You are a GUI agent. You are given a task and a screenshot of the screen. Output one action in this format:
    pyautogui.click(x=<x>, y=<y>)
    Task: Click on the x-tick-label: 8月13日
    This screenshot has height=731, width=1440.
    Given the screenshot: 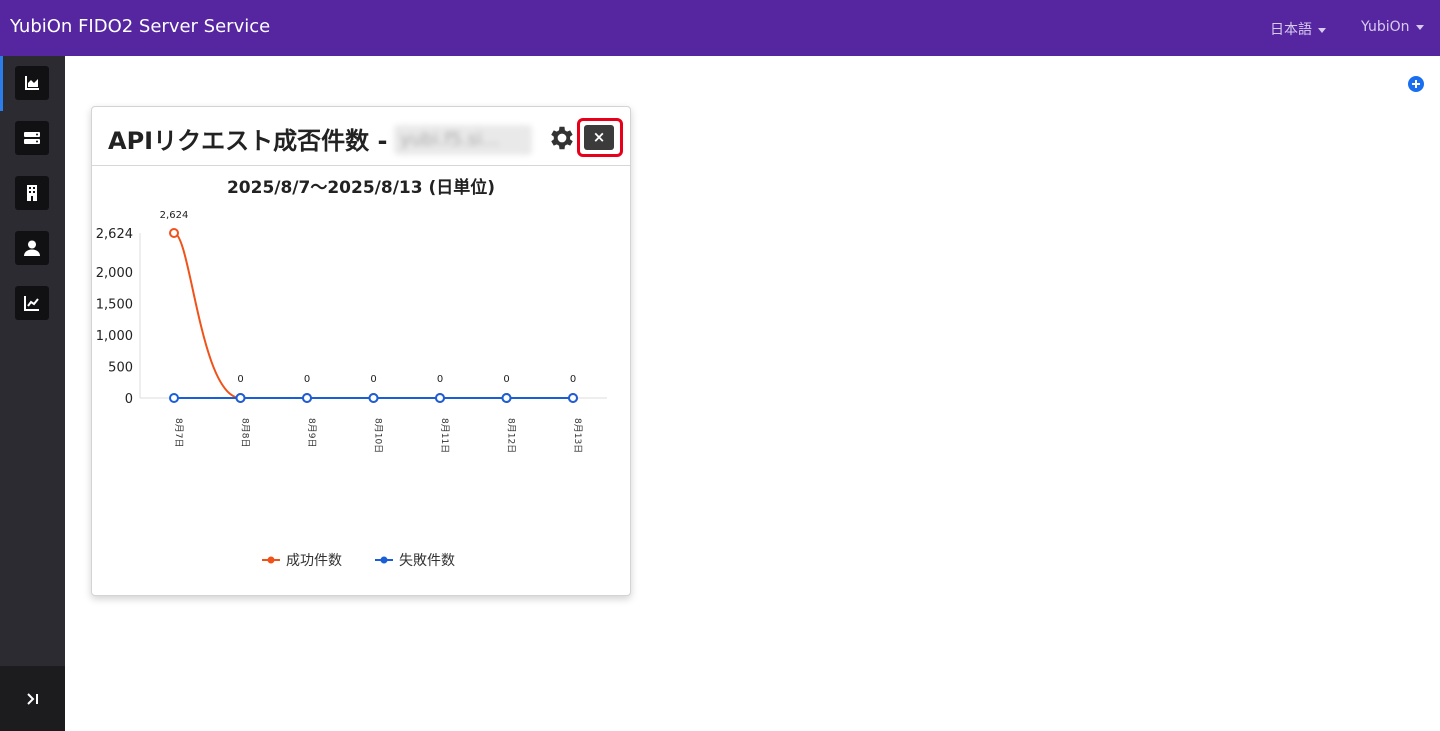 What is the action you would take?
    pyautogui.click(x=577, y=435)
    